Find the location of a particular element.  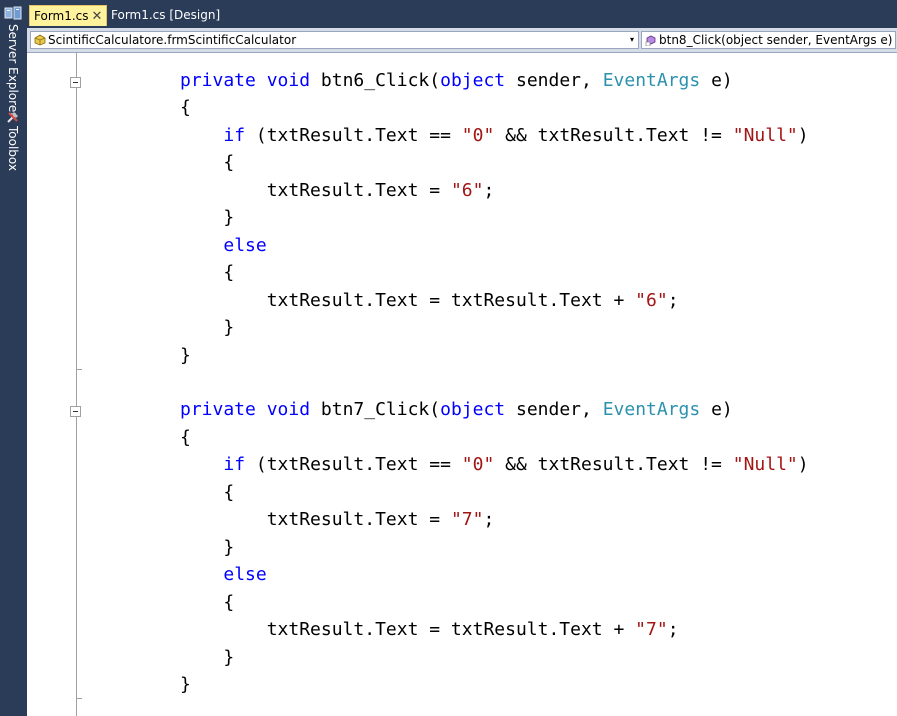

close-icon: ✕ is located at coordinates (97, 16).